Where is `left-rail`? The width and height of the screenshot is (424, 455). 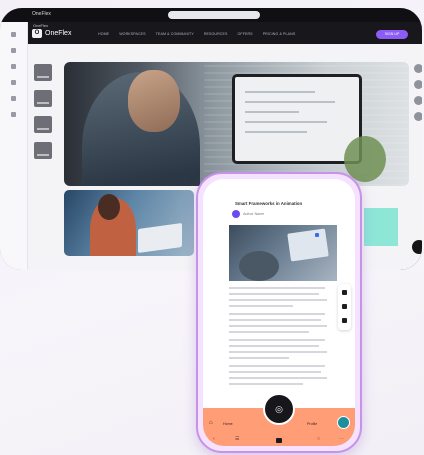
left-rail is located at coordinates (14, 146).